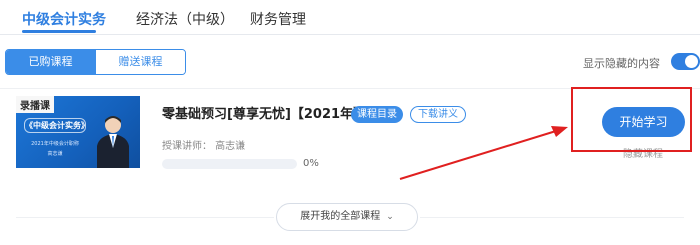 Image resolution: width=700 pixels, height=245 pixels. Describe the element at coordinates (50, 62) in the screenshot. I see `purchased-courses-button: 已购课程` at that location.